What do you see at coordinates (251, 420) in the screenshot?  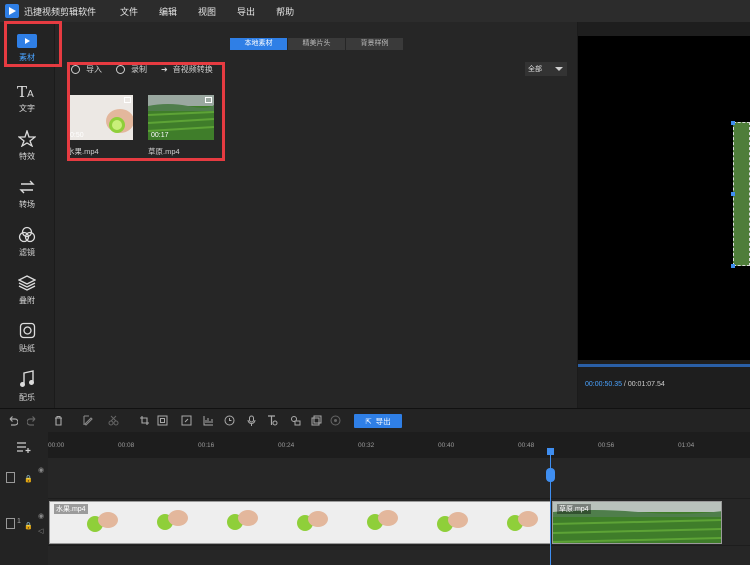 I see `microphone-icon` at bounding box center [251, 420].